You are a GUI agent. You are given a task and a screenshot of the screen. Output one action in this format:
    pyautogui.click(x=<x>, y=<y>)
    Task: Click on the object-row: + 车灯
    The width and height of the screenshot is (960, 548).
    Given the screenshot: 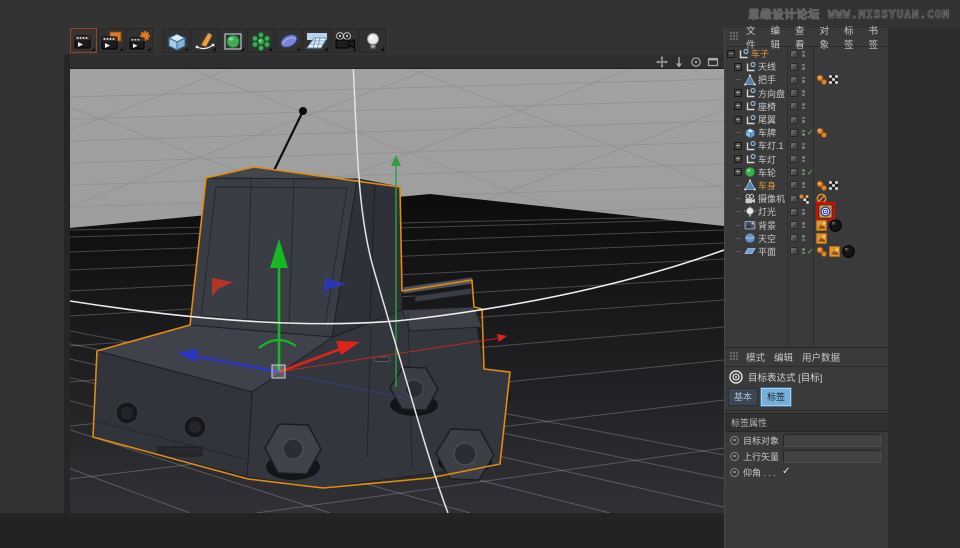 What is the action you would take?
    pyautogui.click(x=806, y=159)
    